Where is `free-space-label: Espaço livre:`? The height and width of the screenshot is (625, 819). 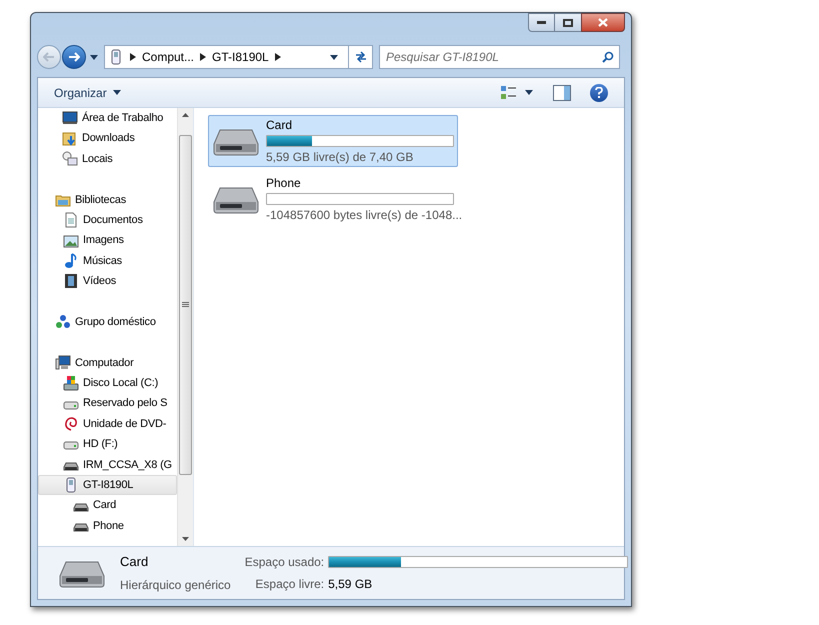
free-space-label: Espaço livre: is located at coordinates (289, 584).